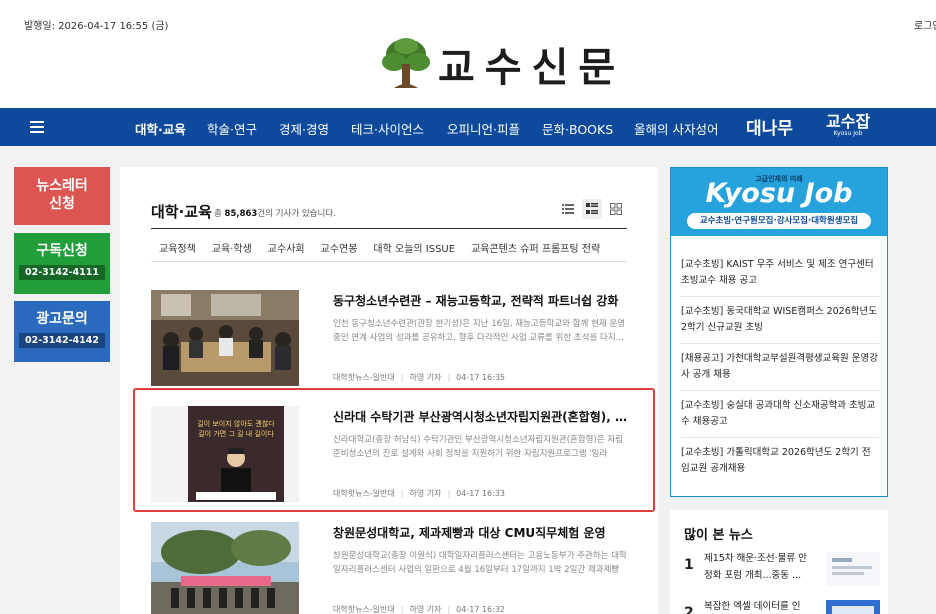 The height and width of the screenshot is (614, 936). What do you see at coordinates (769, 126) in the screenshot?
I see `nav-brand-daenamu: 대나무` at bounding box center [769, 126].